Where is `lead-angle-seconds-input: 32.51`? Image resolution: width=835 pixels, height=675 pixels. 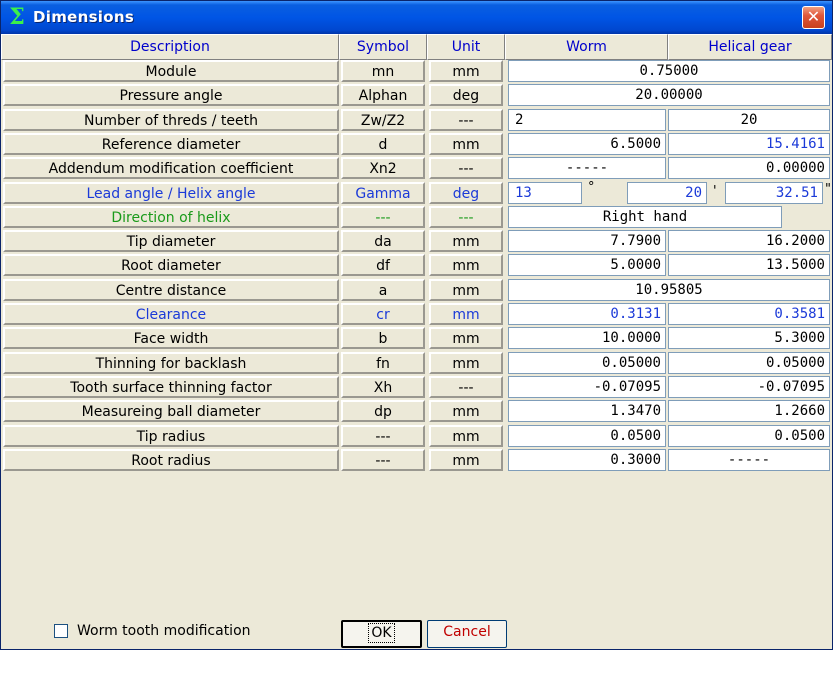
lead-angle-seconds-input: 32.51 is located at coordinates (774, 193).